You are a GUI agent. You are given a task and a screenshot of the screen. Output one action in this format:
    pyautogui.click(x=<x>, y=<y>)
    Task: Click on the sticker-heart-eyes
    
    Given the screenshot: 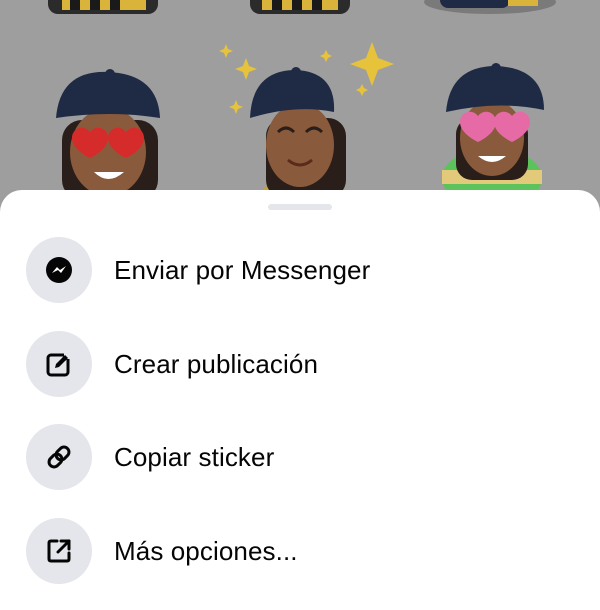 What is the action you would take?
    pyautogui.click(x=108, y=134)
    